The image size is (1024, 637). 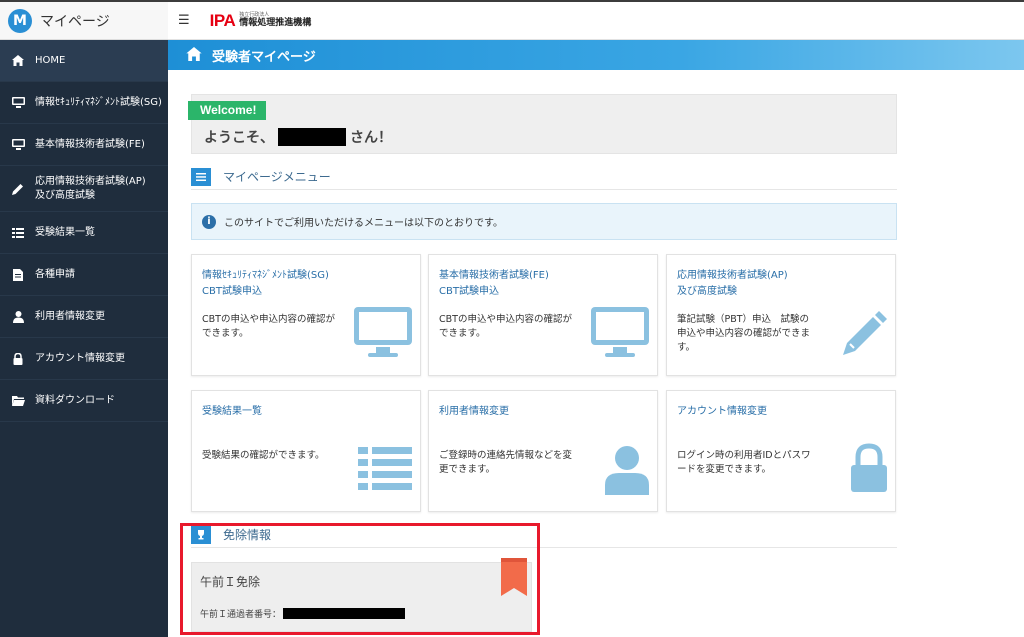 I want to click on folder-icon, so click(x=18, y=401).